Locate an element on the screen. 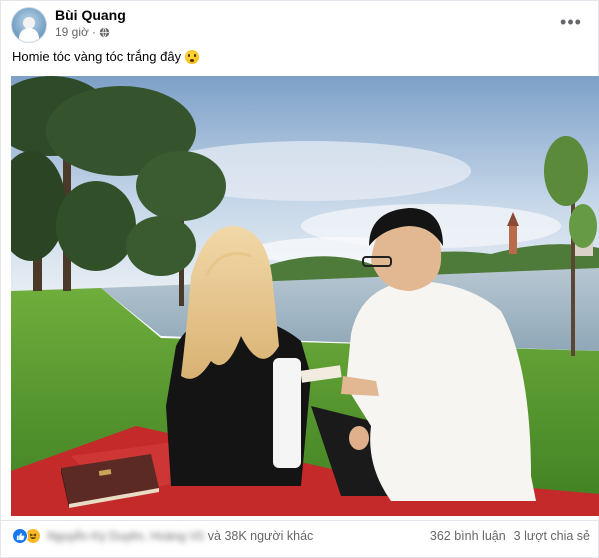 The image size is (599, 558). author-name: Bùi Quang is located at coordinates (90, 15).